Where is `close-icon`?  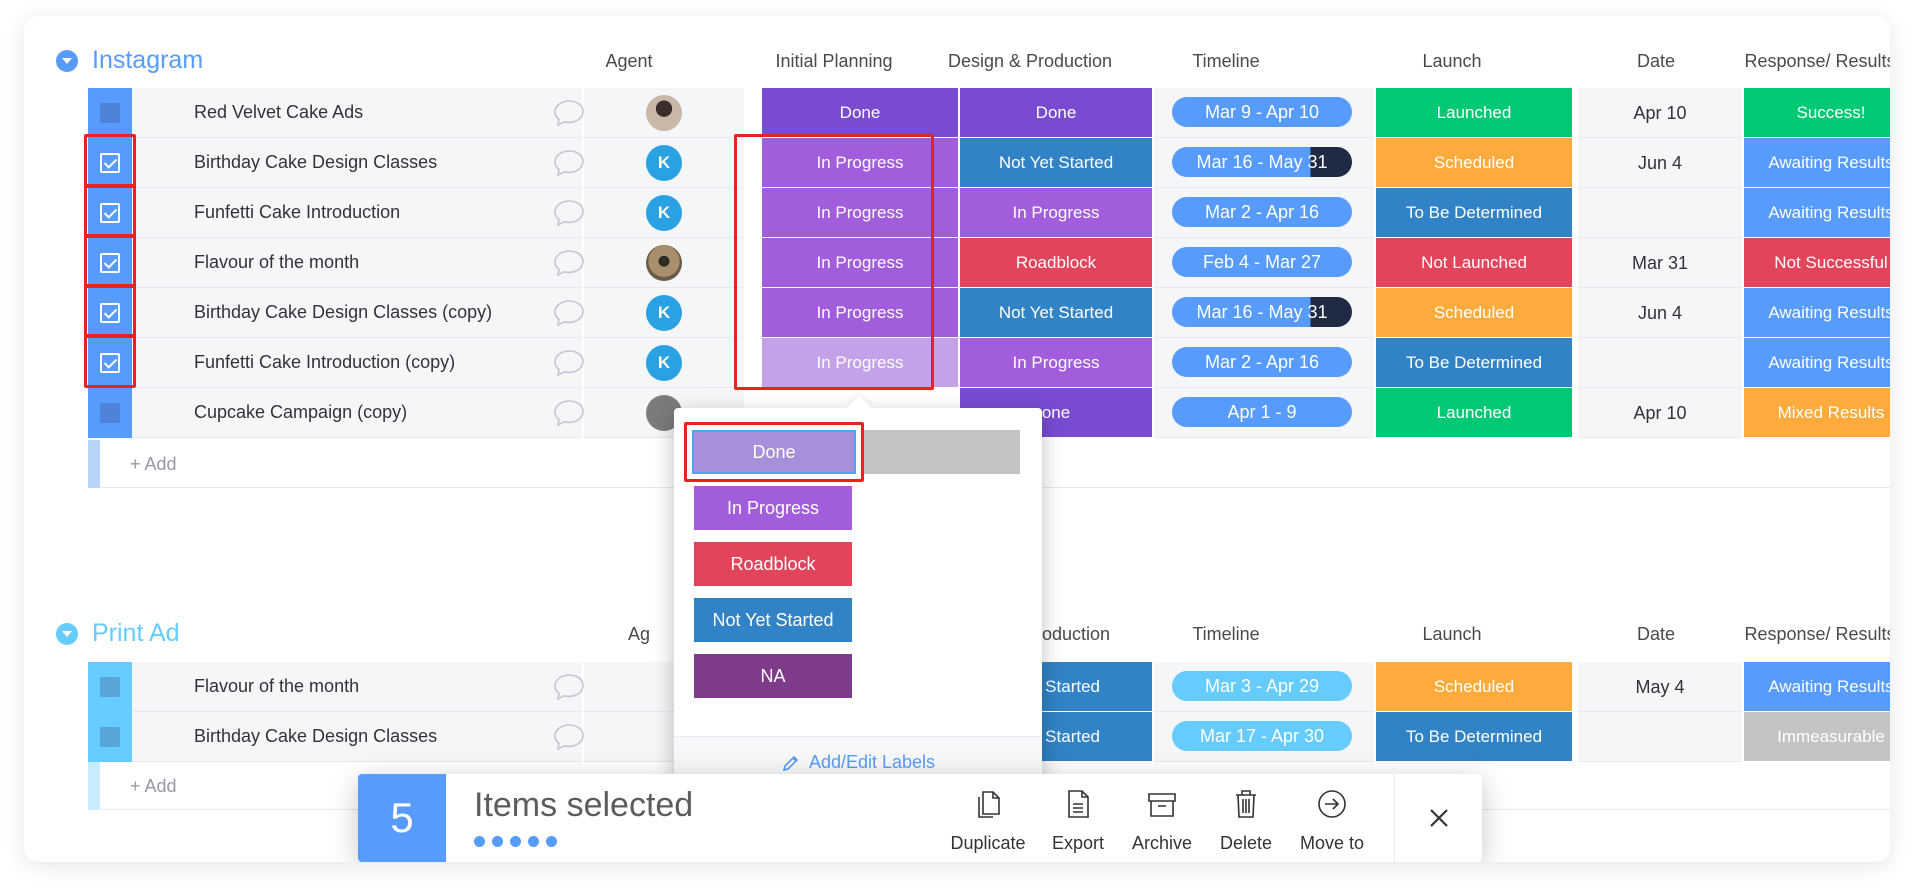
close-icon is located at coordinates (1438, 818).